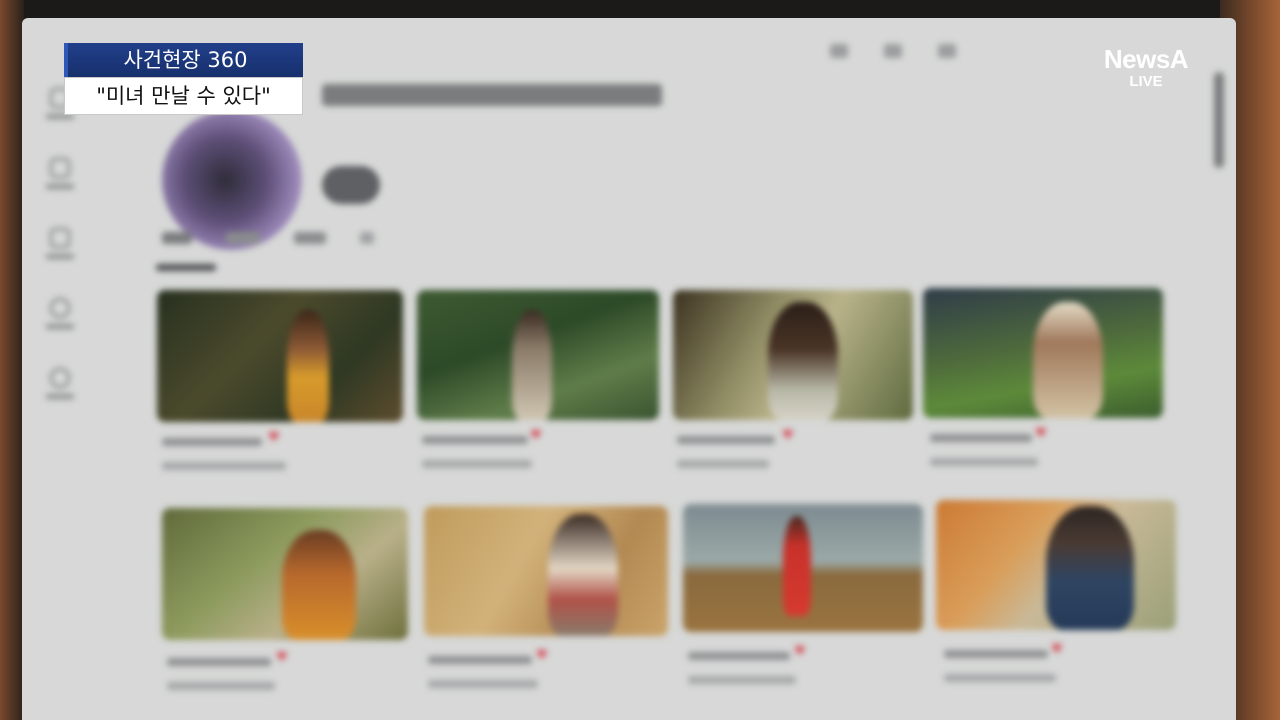  What do you see at coordinates (1146, 81) in the screenshot?
I see `live-label: LIVE` at bounding box center [1146, 81].